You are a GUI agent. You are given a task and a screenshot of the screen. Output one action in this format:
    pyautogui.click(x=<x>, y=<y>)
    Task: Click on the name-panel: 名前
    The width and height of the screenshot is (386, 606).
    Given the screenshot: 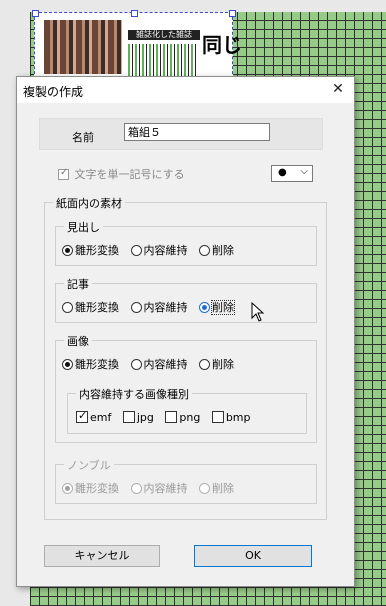 What is the action you would take?
    pyautogui.click(x=181, y=134)
    